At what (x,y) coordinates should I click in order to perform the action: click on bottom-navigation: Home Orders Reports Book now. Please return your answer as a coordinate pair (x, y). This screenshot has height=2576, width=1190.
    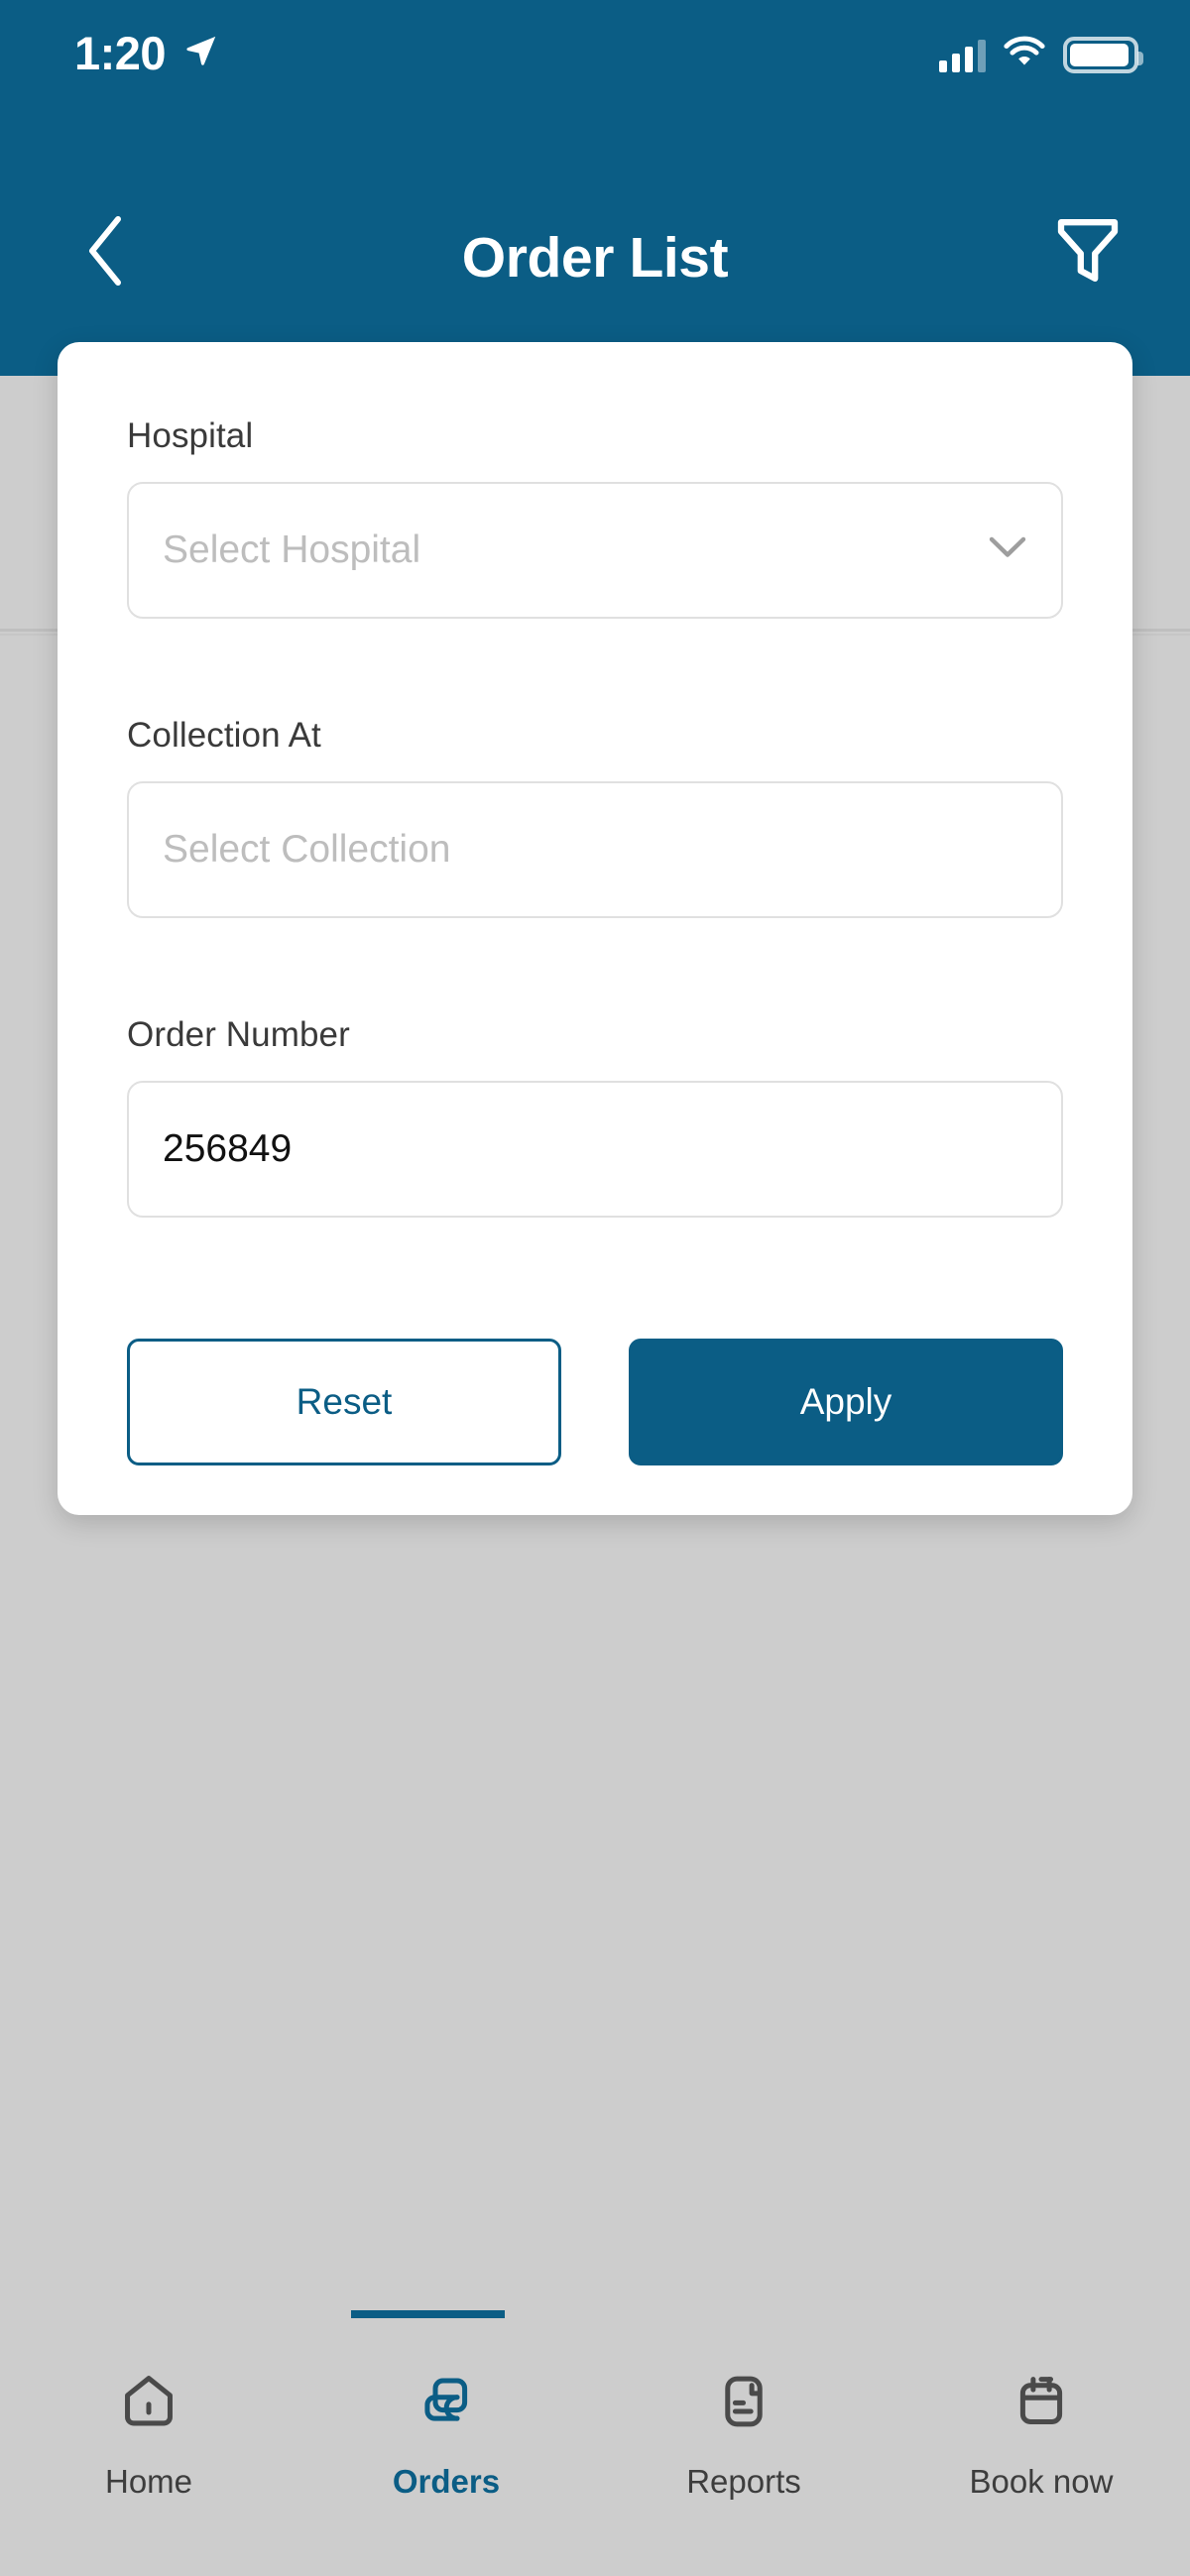
    Looking at the image, I should click on (595, 2447).